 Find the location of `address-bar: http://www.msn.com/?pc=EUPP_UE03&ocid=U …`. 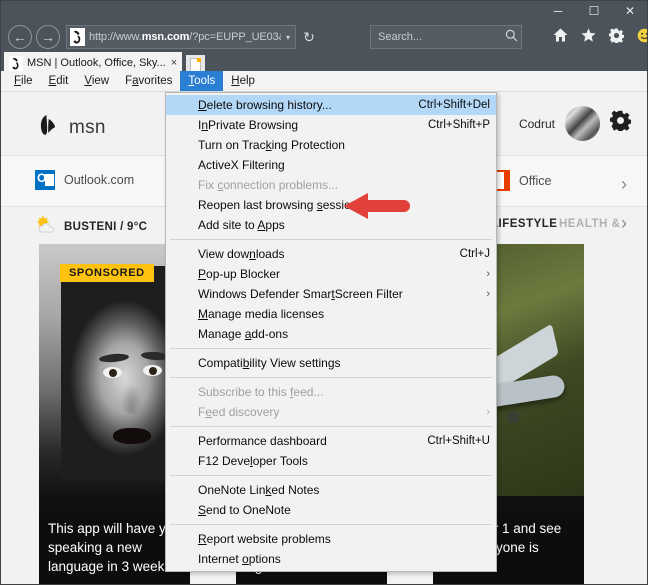

address-bar: http://www.msn.com/?pc=EUPP_UE03&ocid=U … is located at coordinates (181, 37).